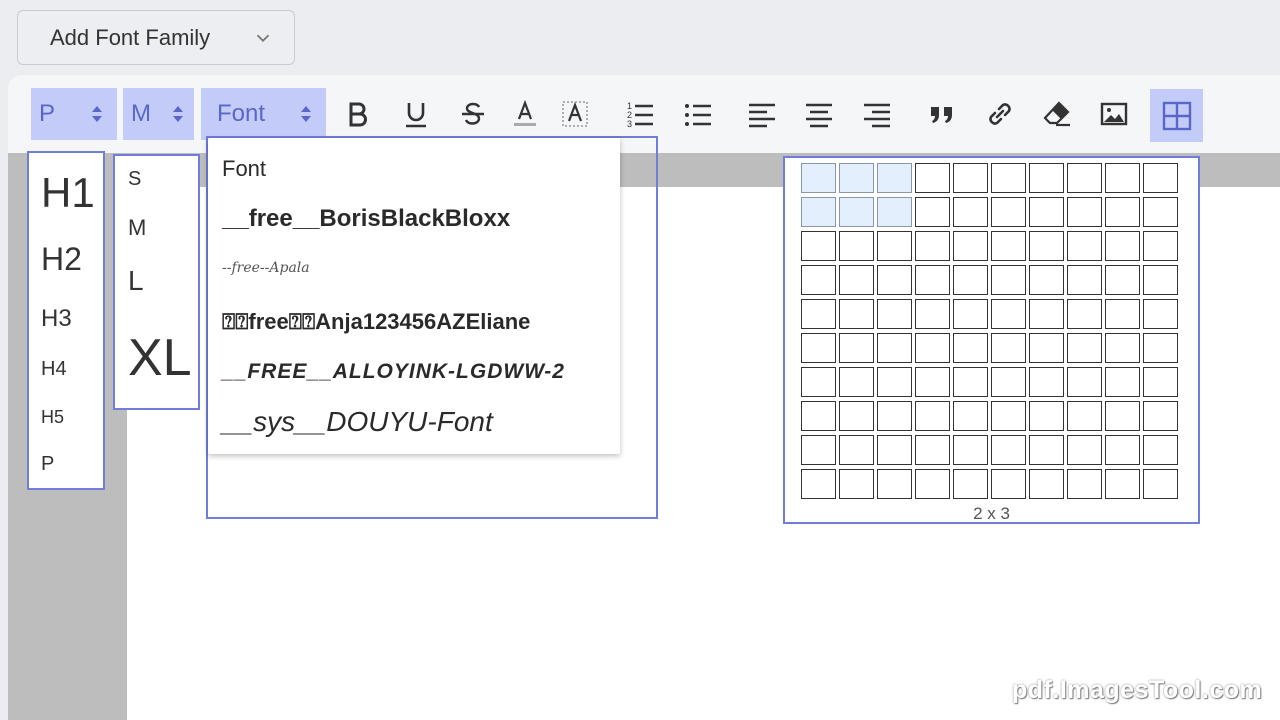  What do you see at coordinates (640, 114) in the screenshot?
I see `ordered-list-button: 123` at bounding box center [640, 114].